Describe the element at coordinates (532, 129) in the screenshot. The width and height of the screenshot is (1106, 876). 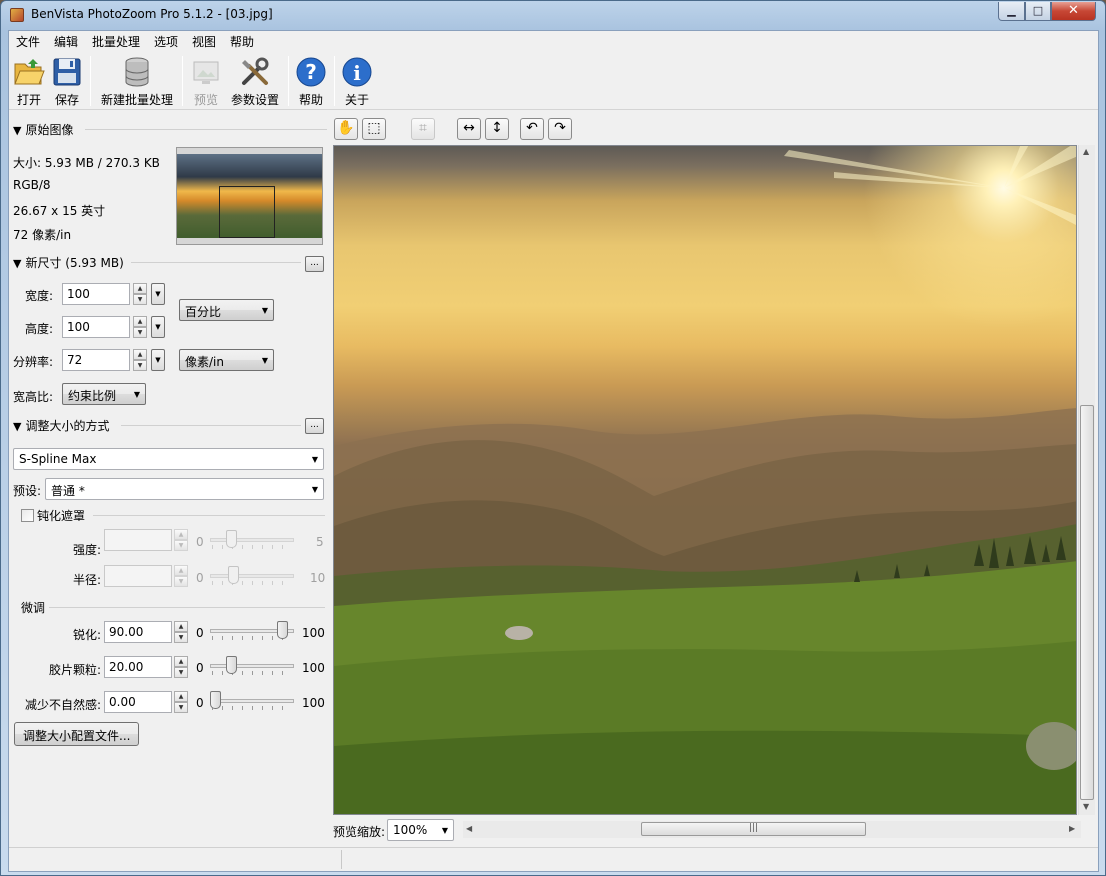
I see `rotate-left-button: ↶` at that location.